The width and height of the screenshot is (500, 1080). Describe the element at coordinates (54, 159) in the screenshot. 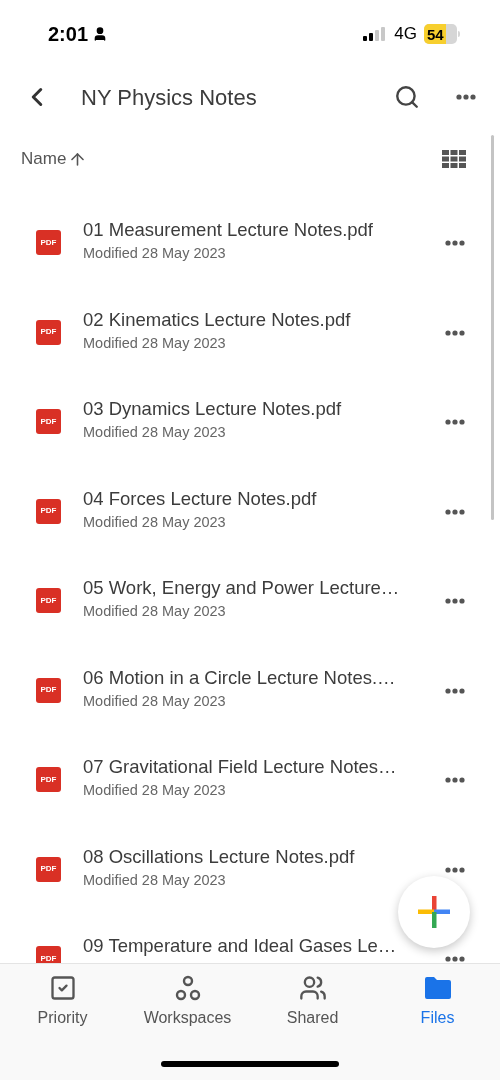

I see `sort-button: Name` at that location.